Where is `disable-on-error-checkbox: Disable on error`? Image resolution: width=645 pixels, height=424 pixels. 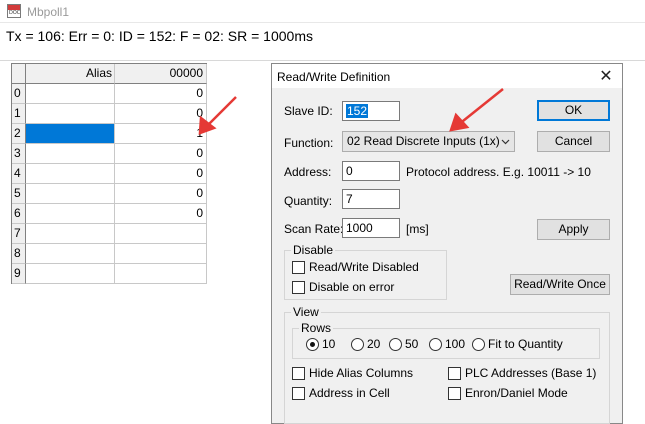 disable-on-error-checkbox: Disable on error is located at coordinates (343, 287).